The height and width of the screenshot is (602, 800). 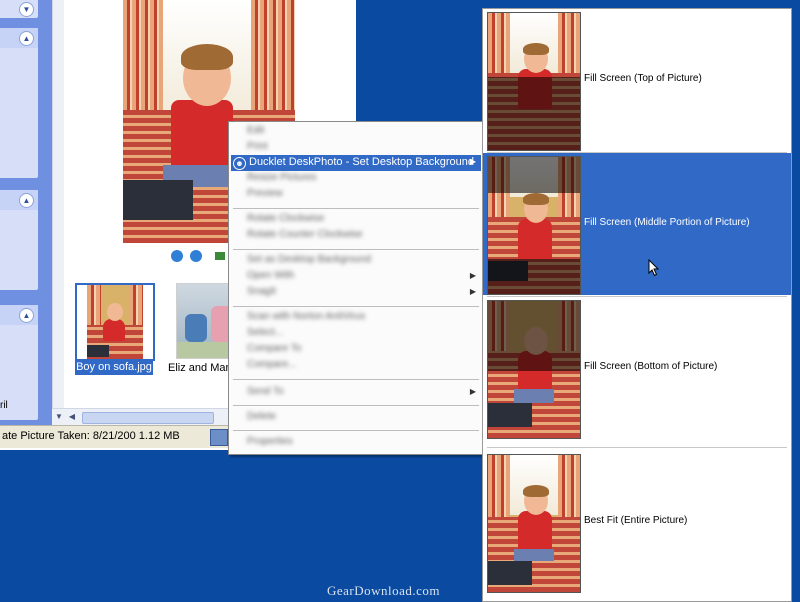 I want to click on context-menu-item-edit: Edit, so click(x=356, y=132).